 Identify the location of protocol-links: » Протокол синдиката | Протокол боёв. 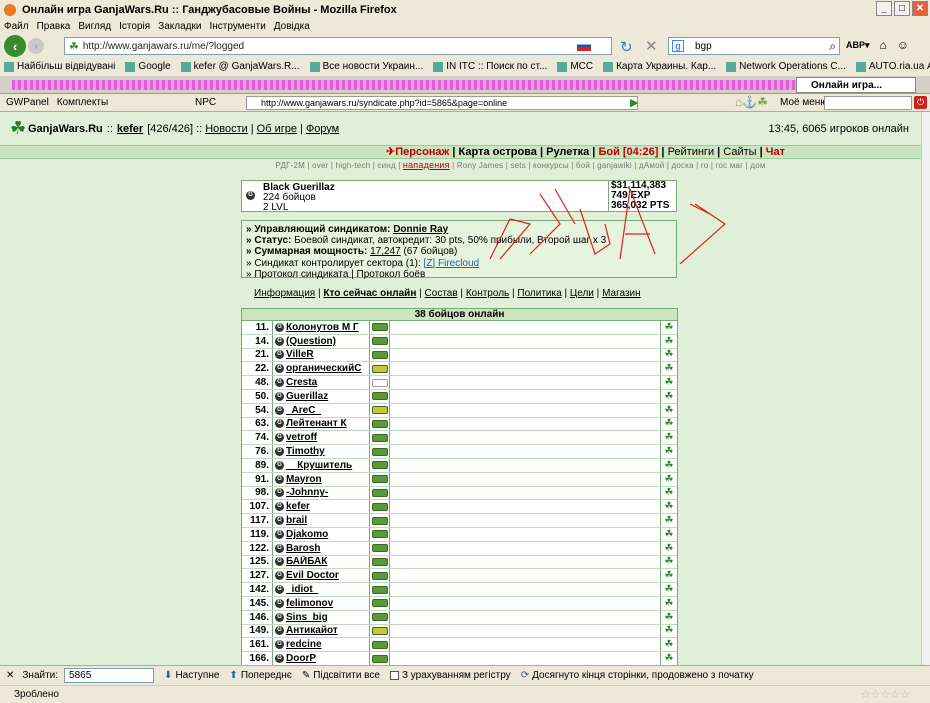
(459, 274).